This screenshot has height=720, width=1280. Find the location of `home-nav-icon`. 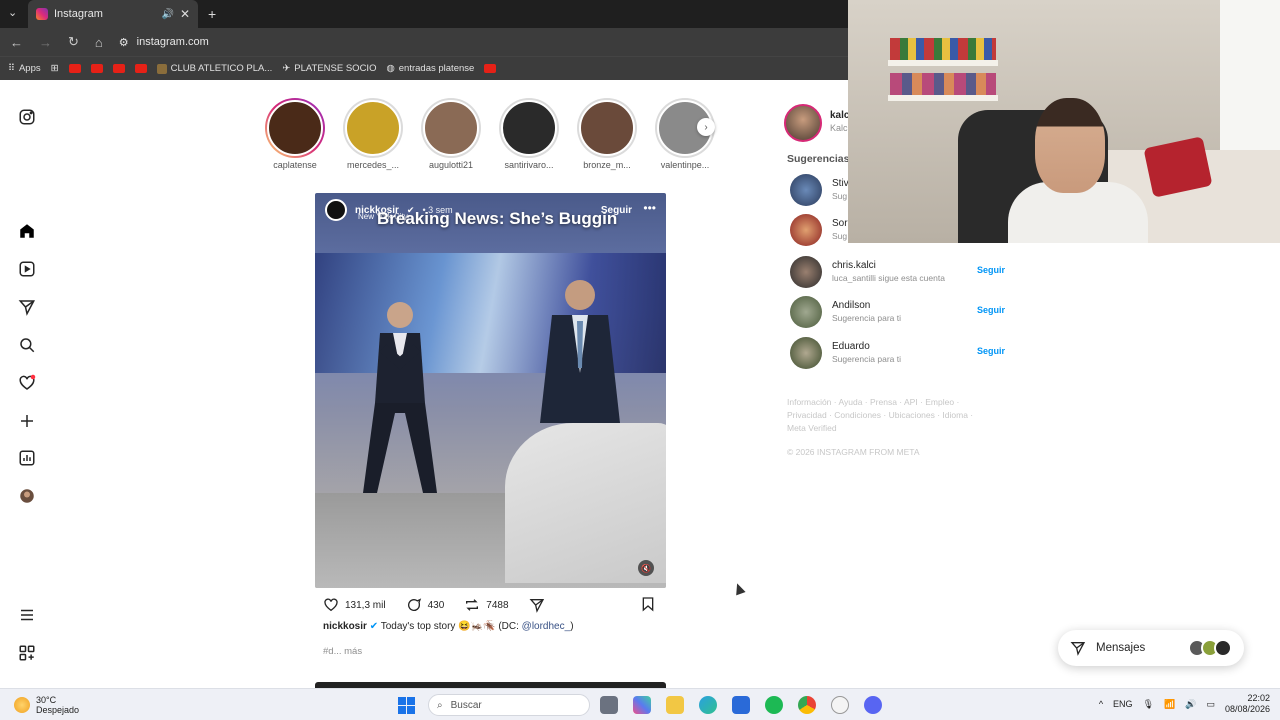

home-nav-icon is located at coordinates (27, 231).